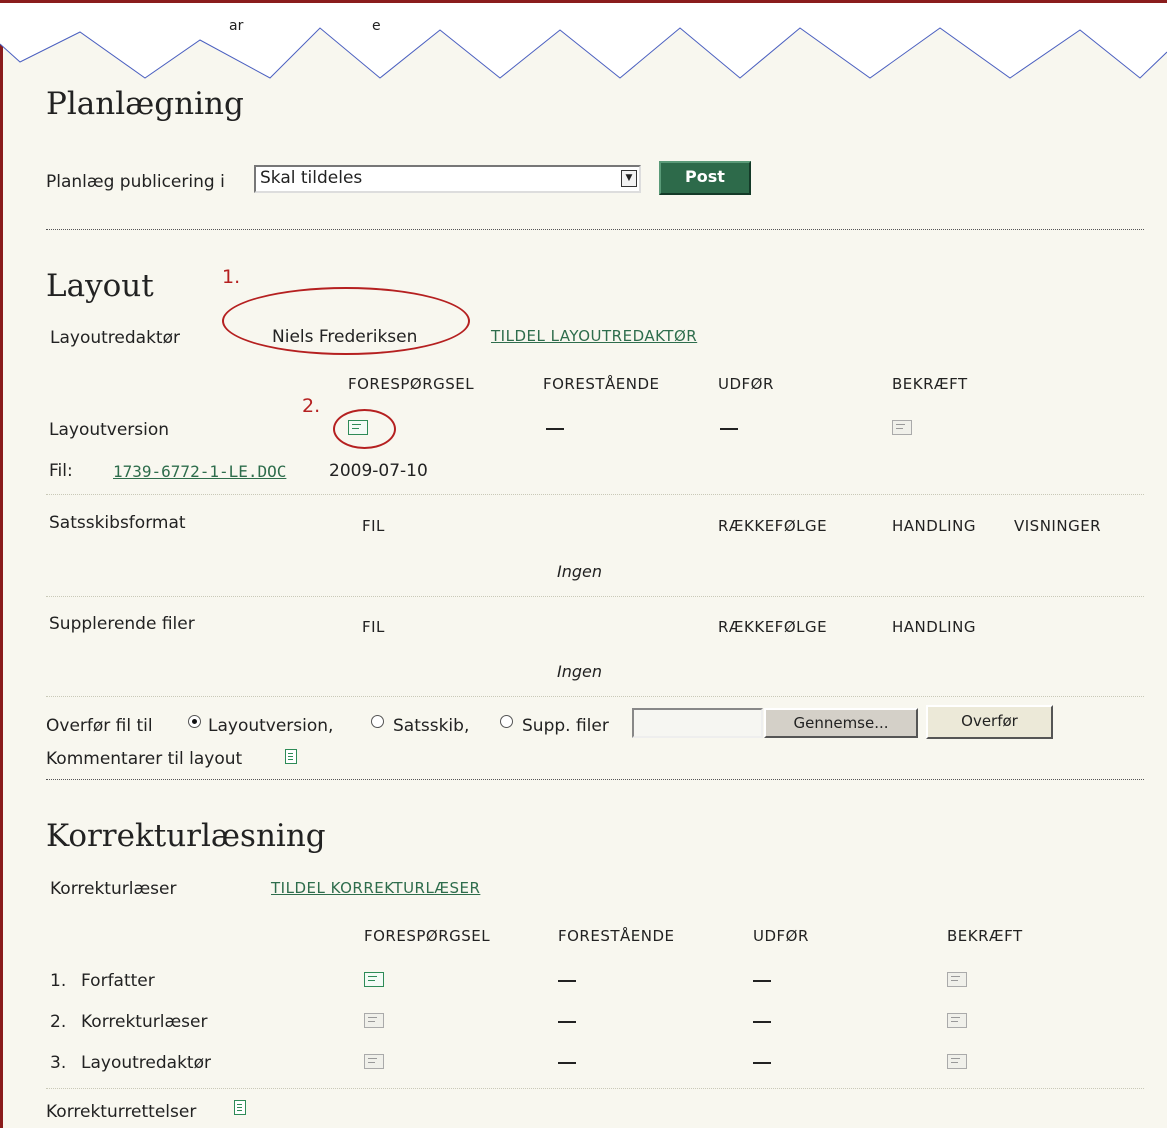 The image size is (1167, 1128). Describe the element at coordinates (594, 336) in the screenshot. I see `assign-layout-editor-link: TILDEL LAYOUTREDAKTØR` at that location.